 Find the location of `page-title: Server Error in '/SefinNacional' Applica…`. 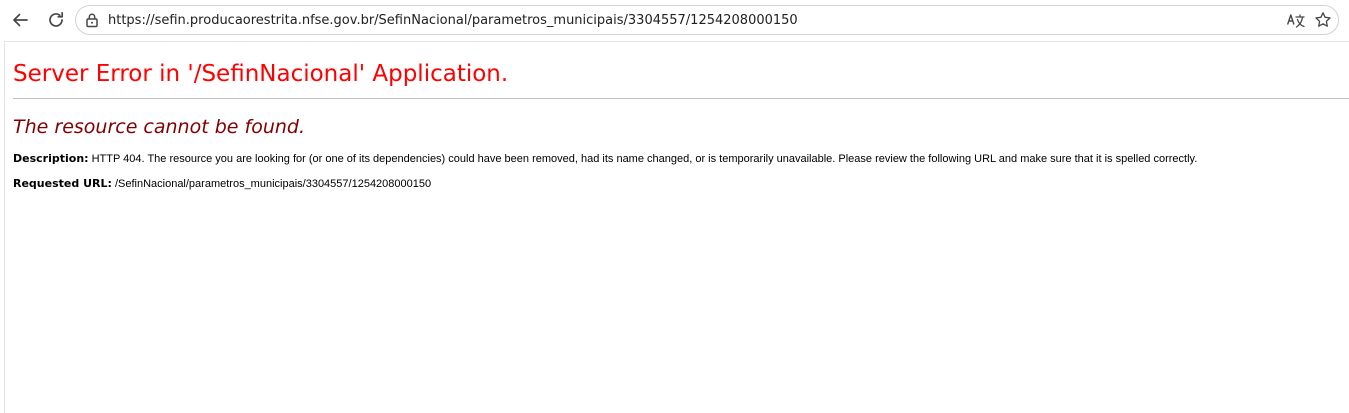

page-title: Server Error in '/SefinNacional' Applica… is located at coordinates (261, 74).